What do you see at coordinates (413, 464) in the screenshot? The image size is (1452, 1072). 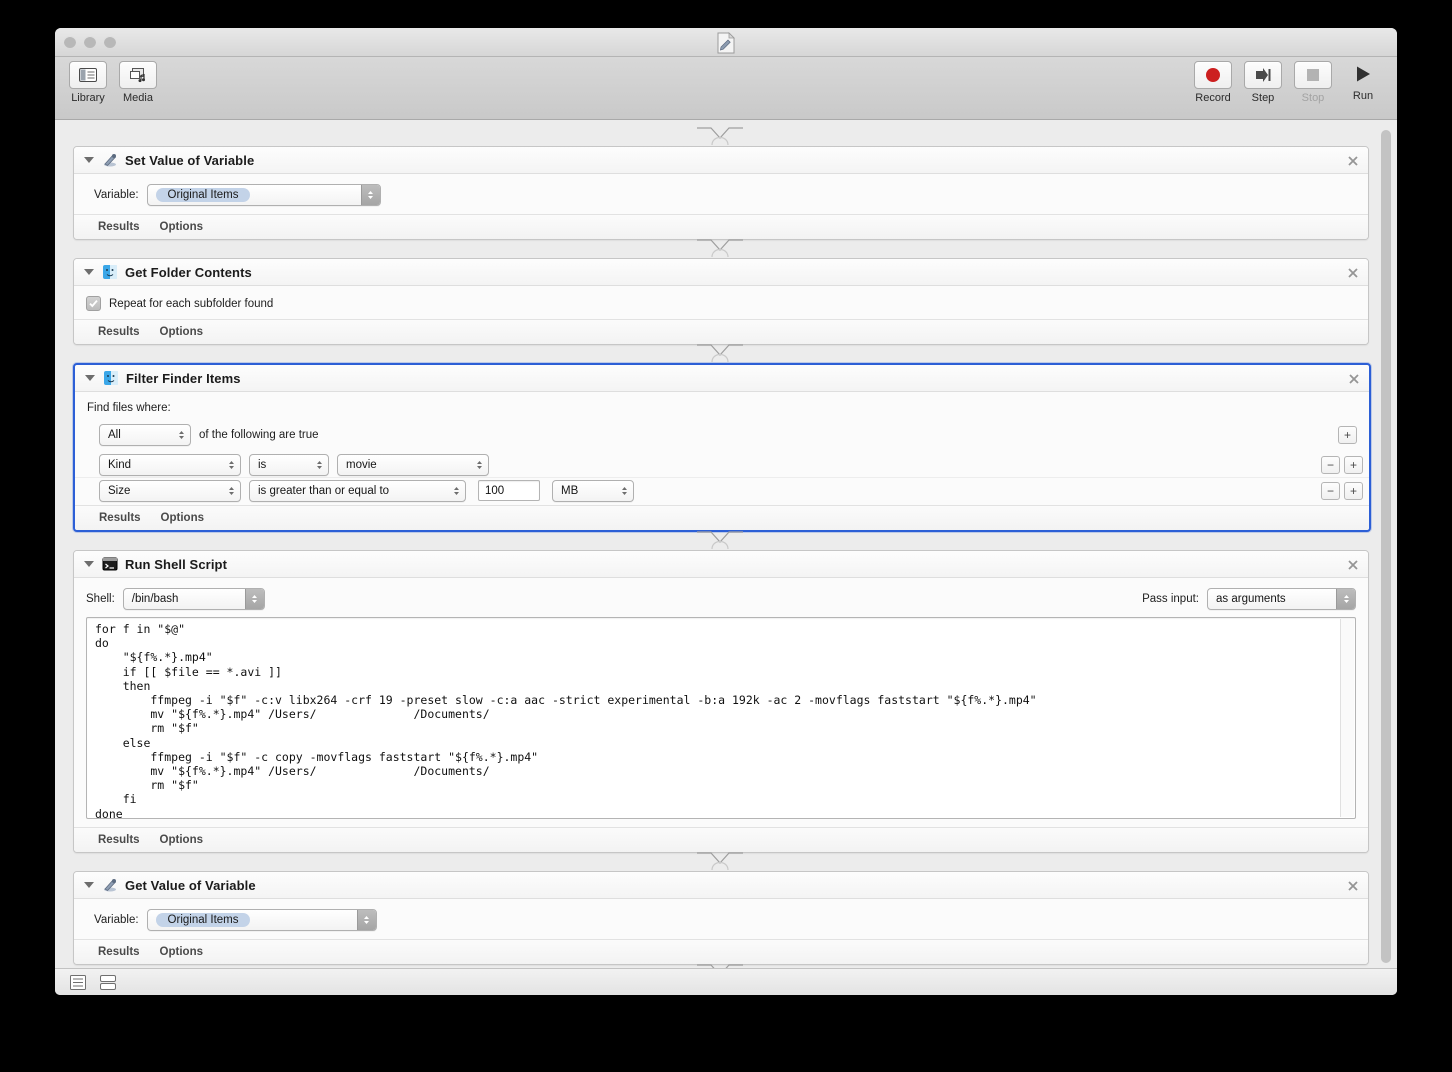 I see `criterion-value-popup: movie` at bounding box center [413, 464].